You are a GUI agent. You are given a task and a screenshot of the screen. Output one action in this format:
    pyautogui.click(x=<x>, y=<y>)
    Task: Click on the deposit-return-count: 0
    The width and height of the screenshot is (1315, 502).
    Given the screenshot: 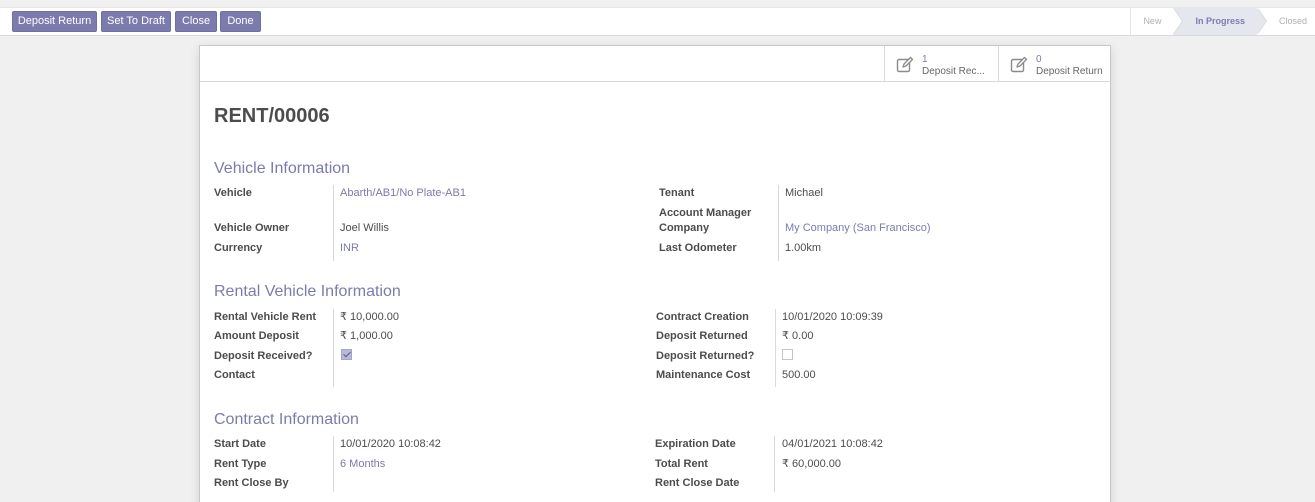 What is the action you would take?
    pyautogui.click(x=1039, y=59)
    